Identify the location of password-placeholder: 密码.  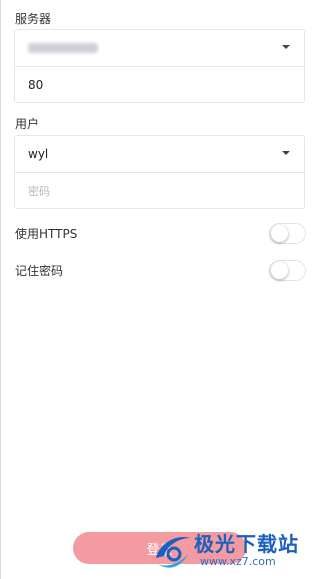
(39, 191).